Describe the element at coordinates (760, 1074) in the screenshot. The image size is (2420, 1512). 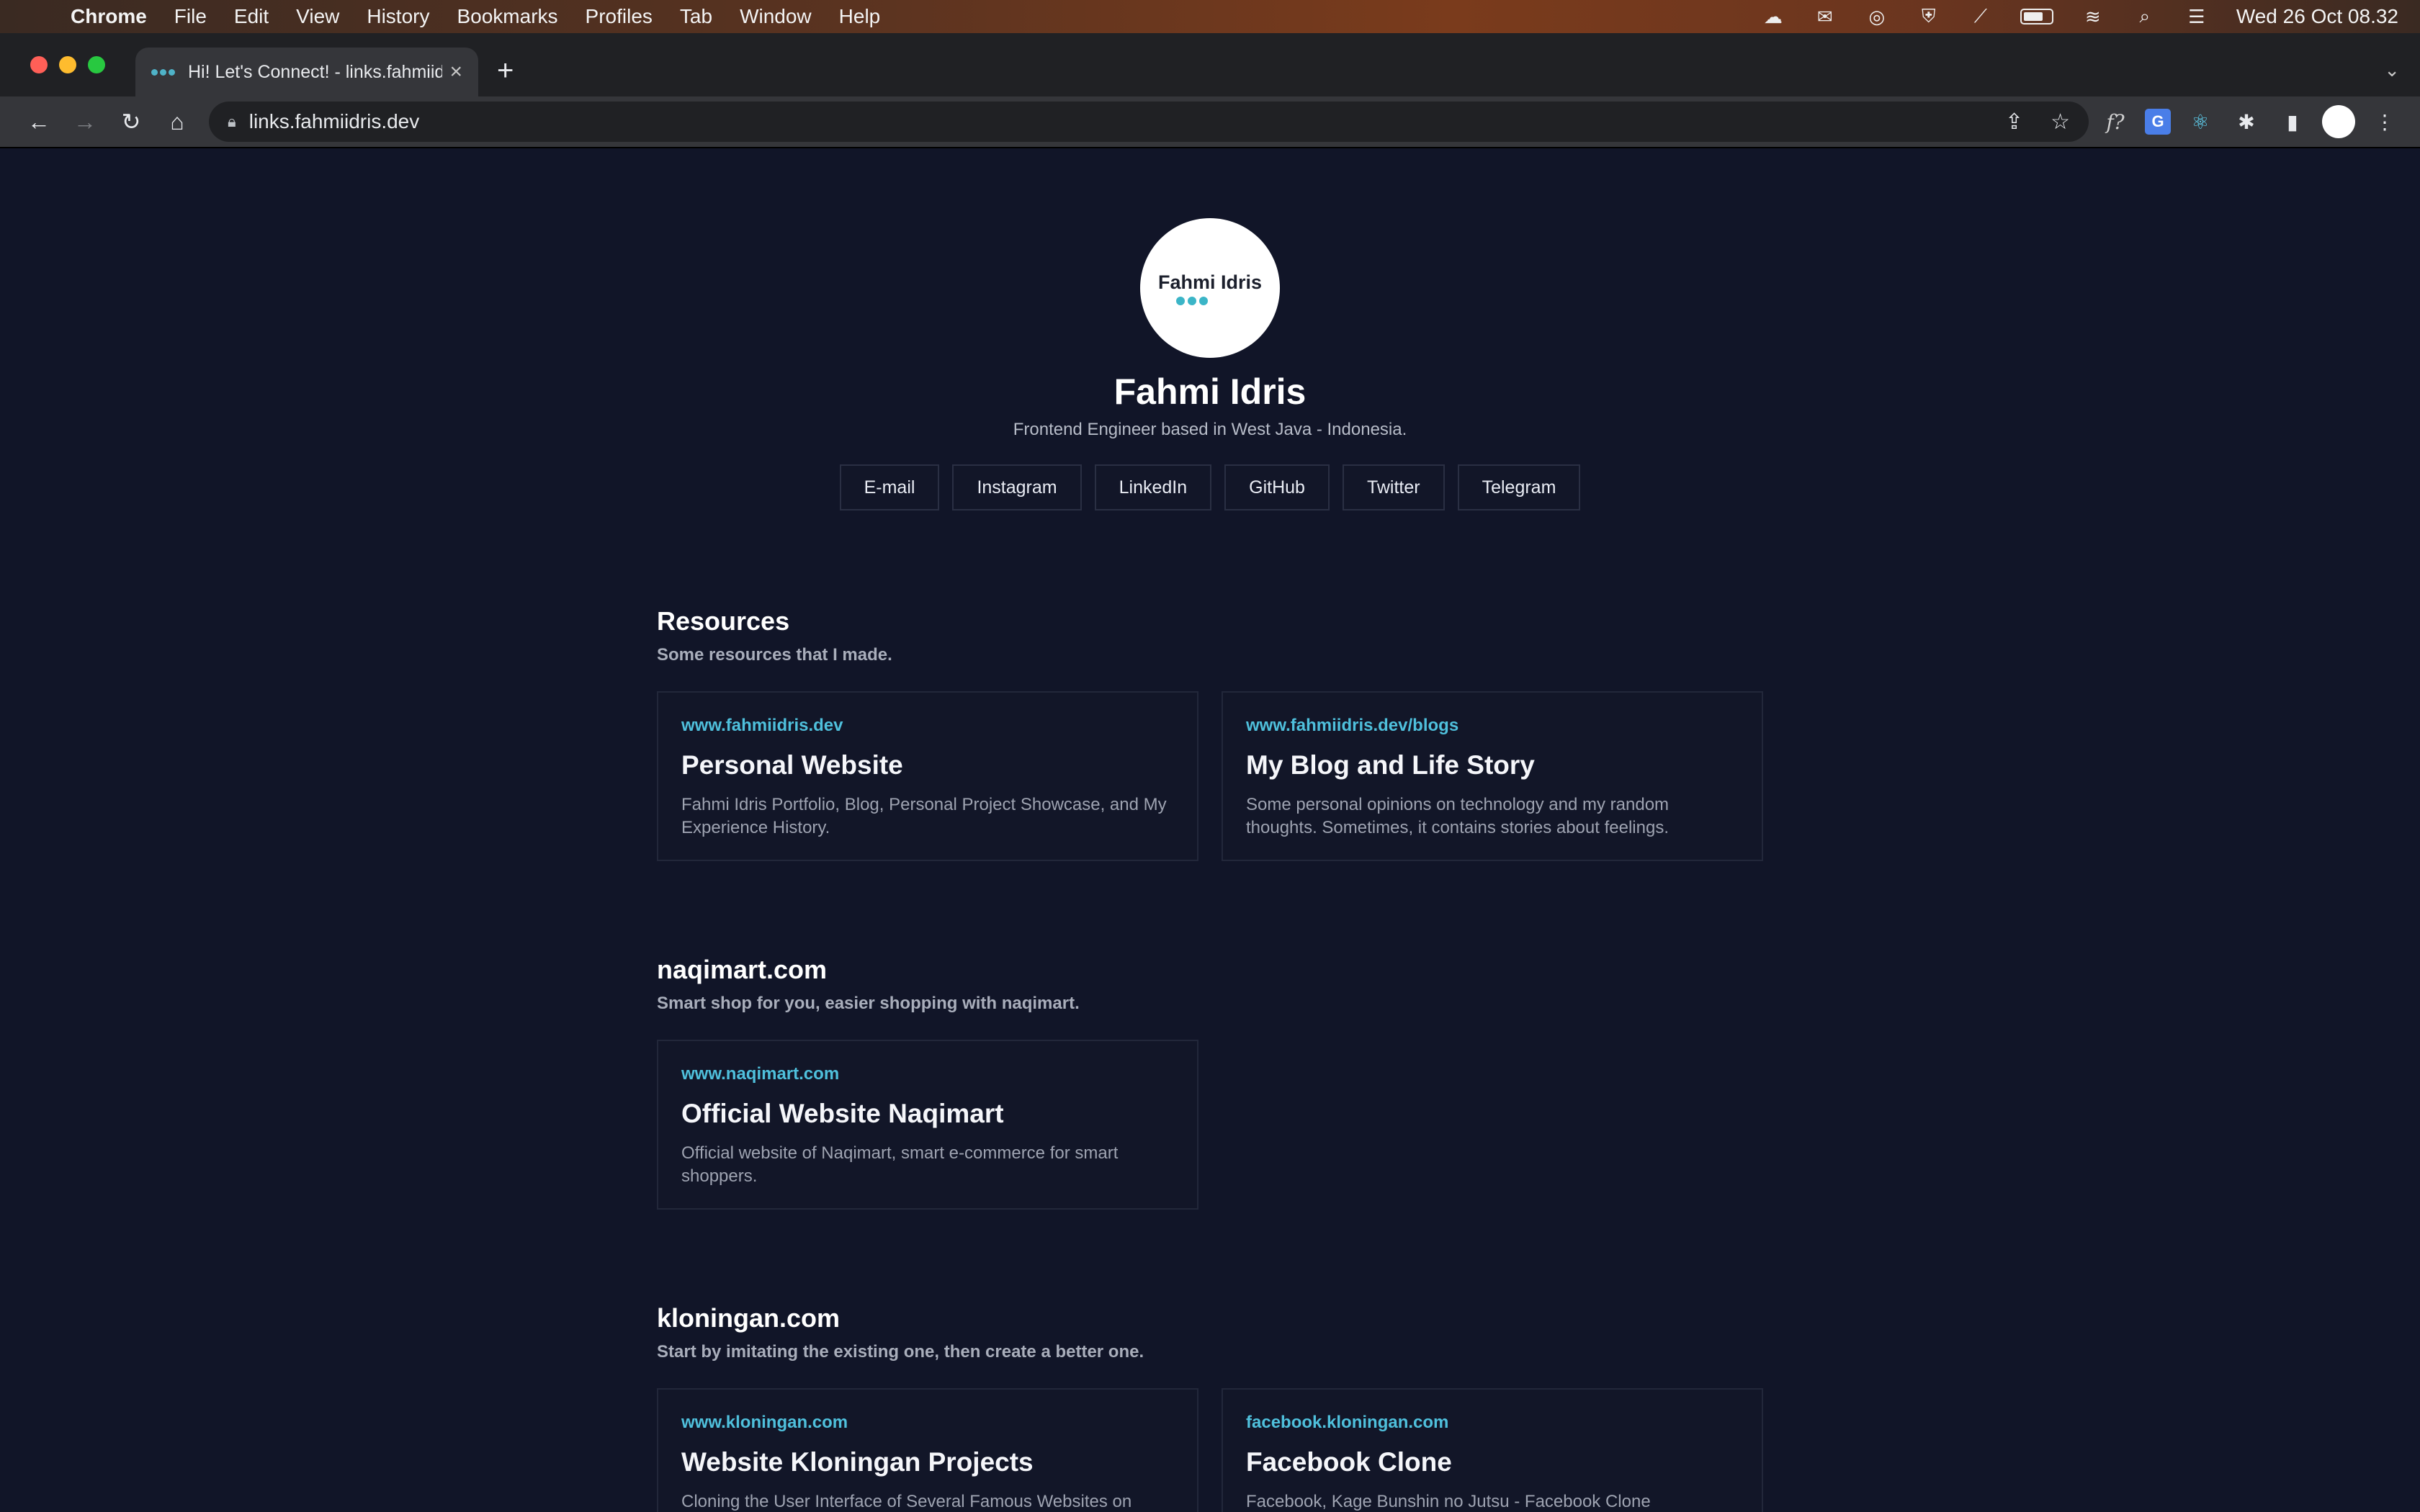
I see `card-url: www.naqimart.com` at that location.